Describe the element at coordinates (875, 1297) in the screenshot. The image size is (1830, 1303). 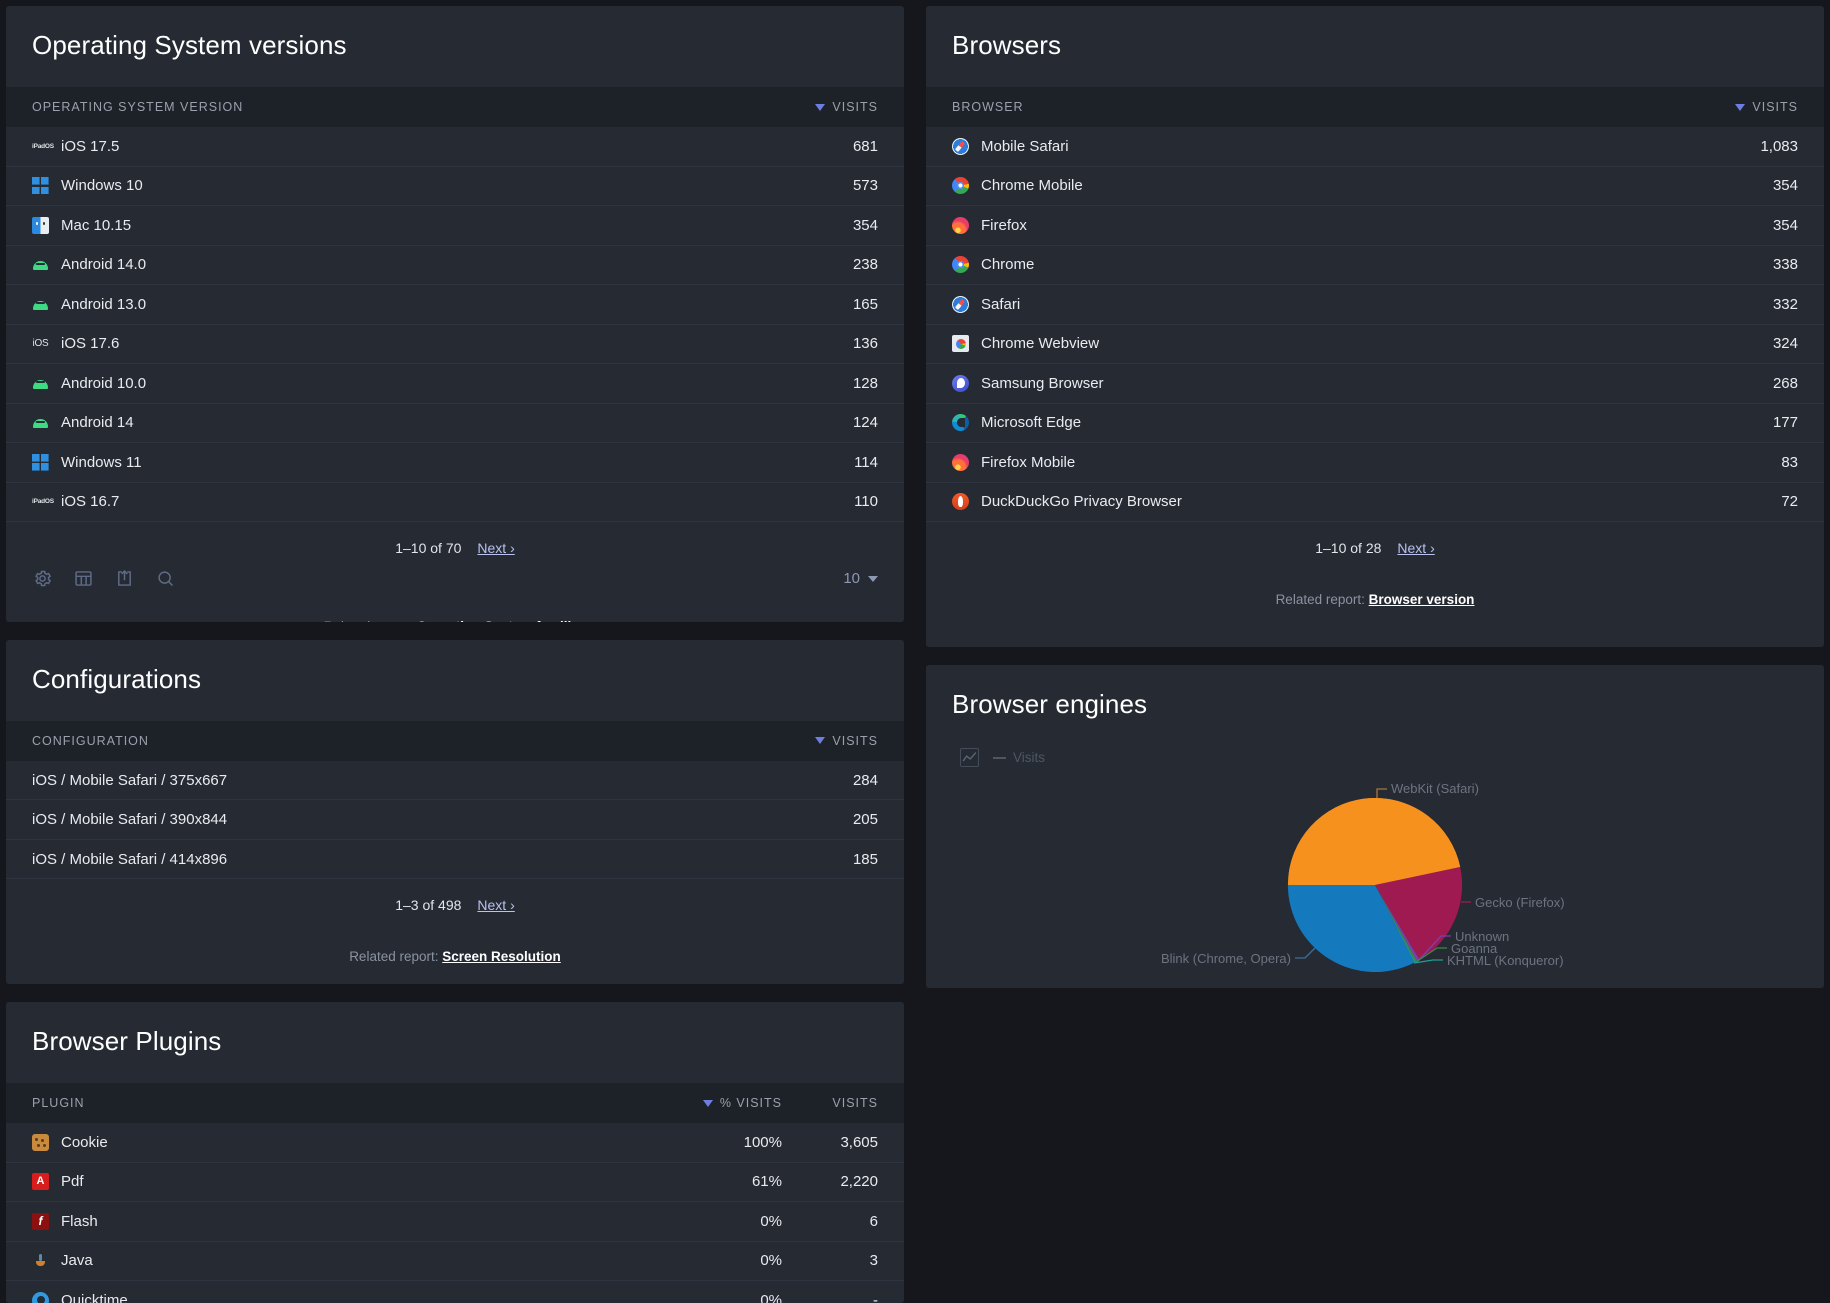
I see `plugin-visits: -` at that location.